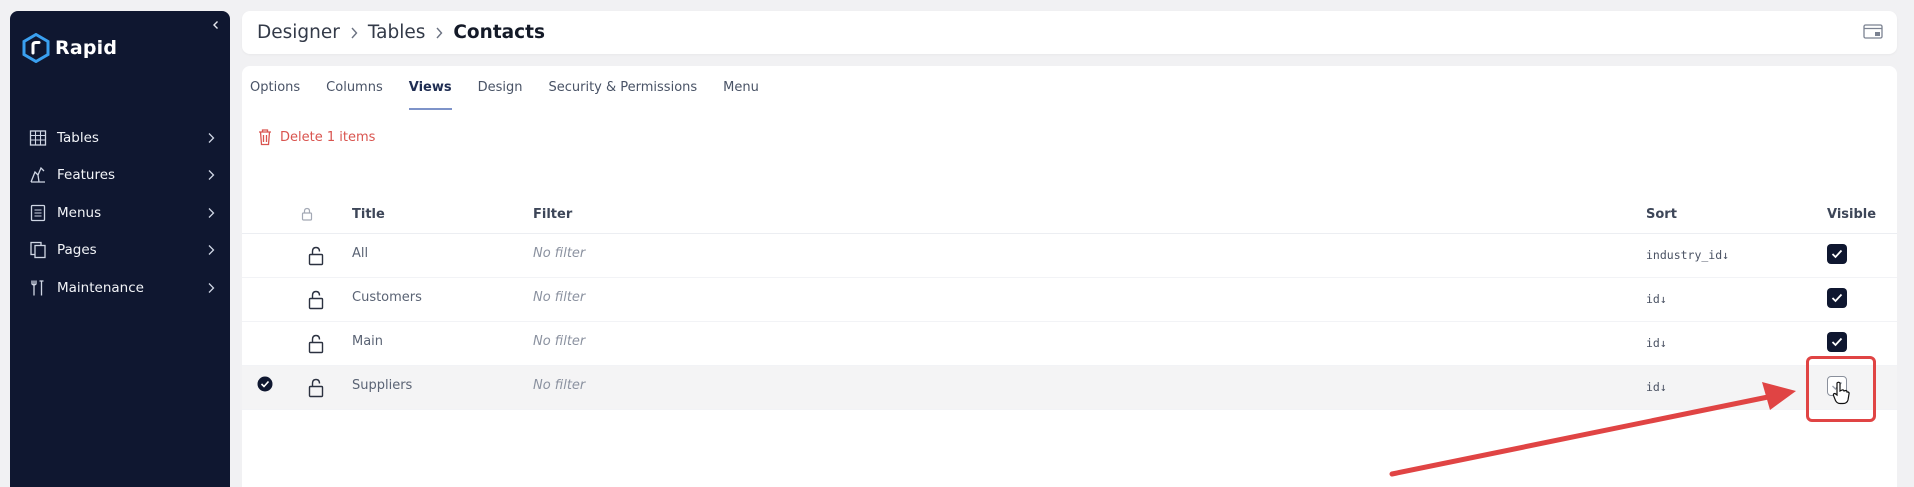 The width and height of the screenshot is (1914, 487). I want to click on row-title: All, so click(360, 253).